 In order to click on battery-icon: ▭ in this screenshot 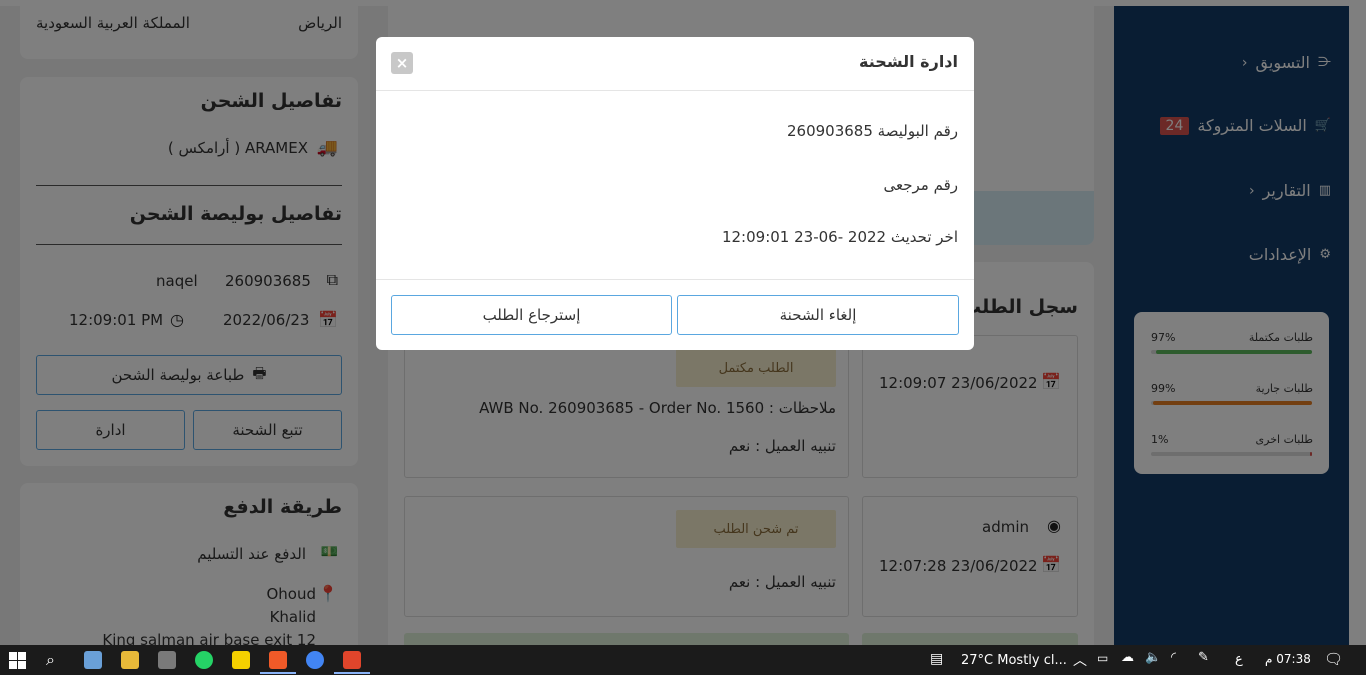, I will do `click(1102, 658)`.